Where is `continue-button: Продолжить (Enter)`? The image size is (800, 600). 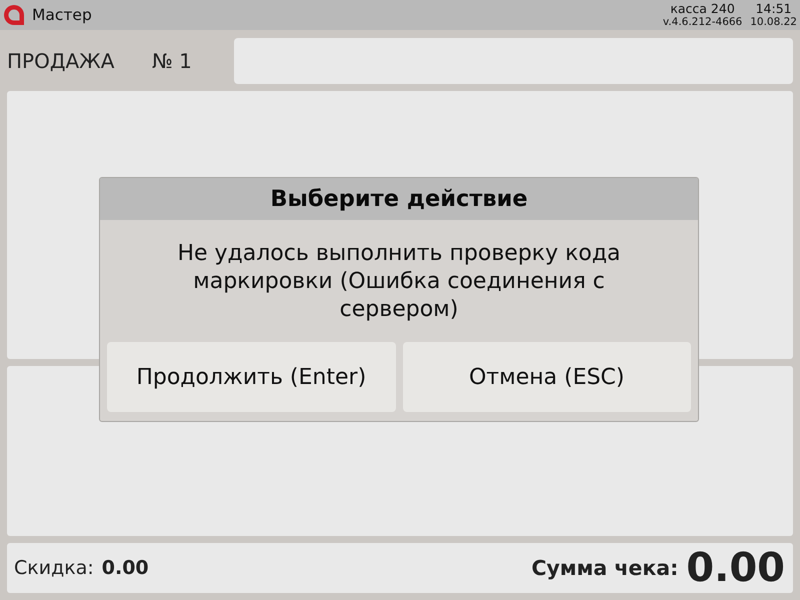
continue-button: Продолжить (Enter) is located at coordinates (251, 377).